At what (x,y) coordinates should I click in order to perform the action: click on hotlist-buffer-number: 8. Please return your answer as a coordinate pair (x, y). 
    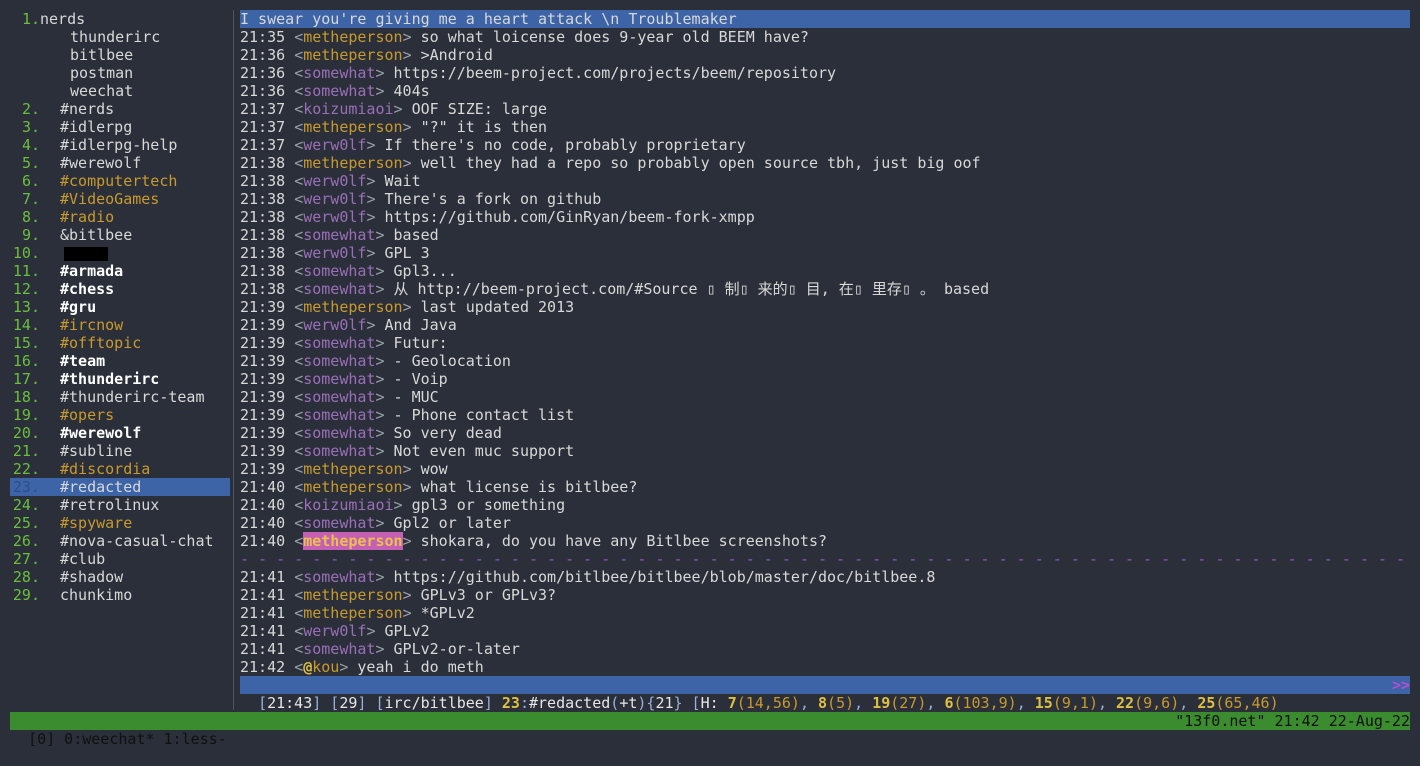
    Looking at the image, I should click on (822, 703).